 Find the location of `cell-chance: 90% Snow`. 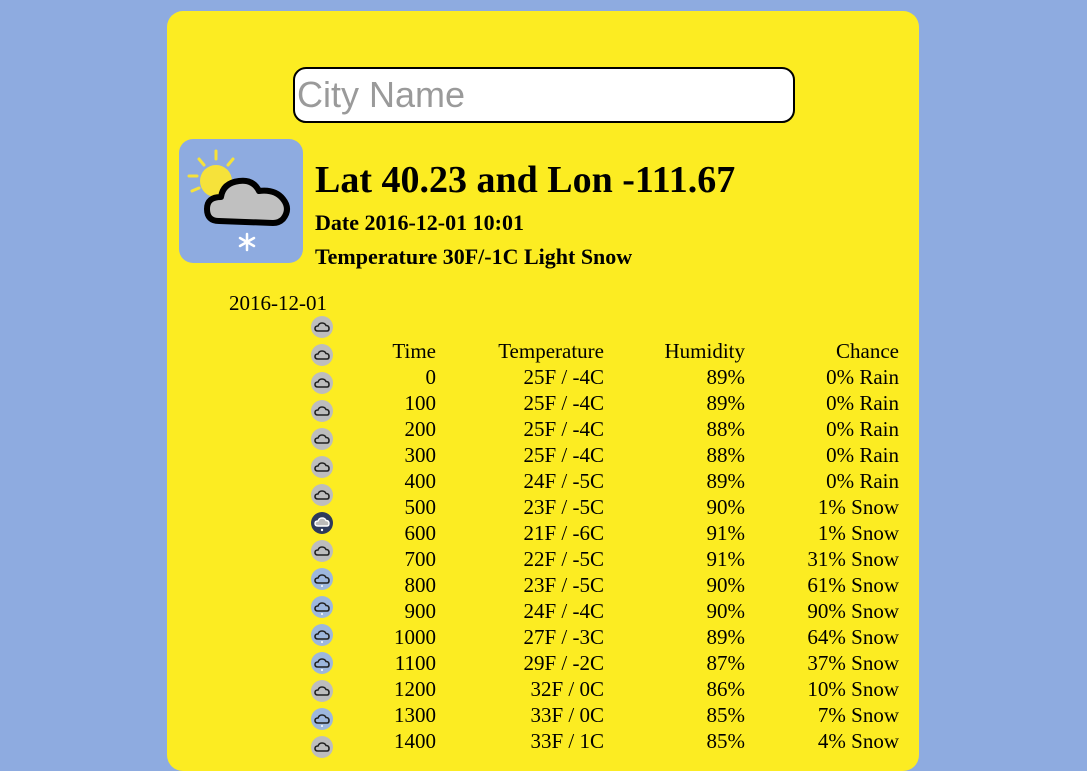

cell-chance: 90% Snow is located at coordinates (853, 611).